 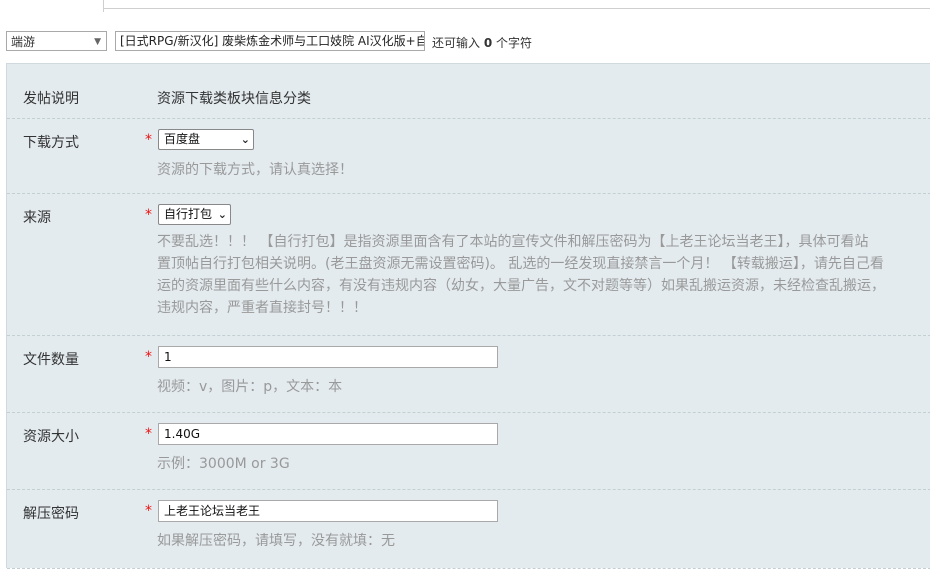 What do you see at coordinates (250, 387) in the screenshot?
I see `file-count-hint: 视频：v，图片：p，文本：本` at bounding box center [250, 387].